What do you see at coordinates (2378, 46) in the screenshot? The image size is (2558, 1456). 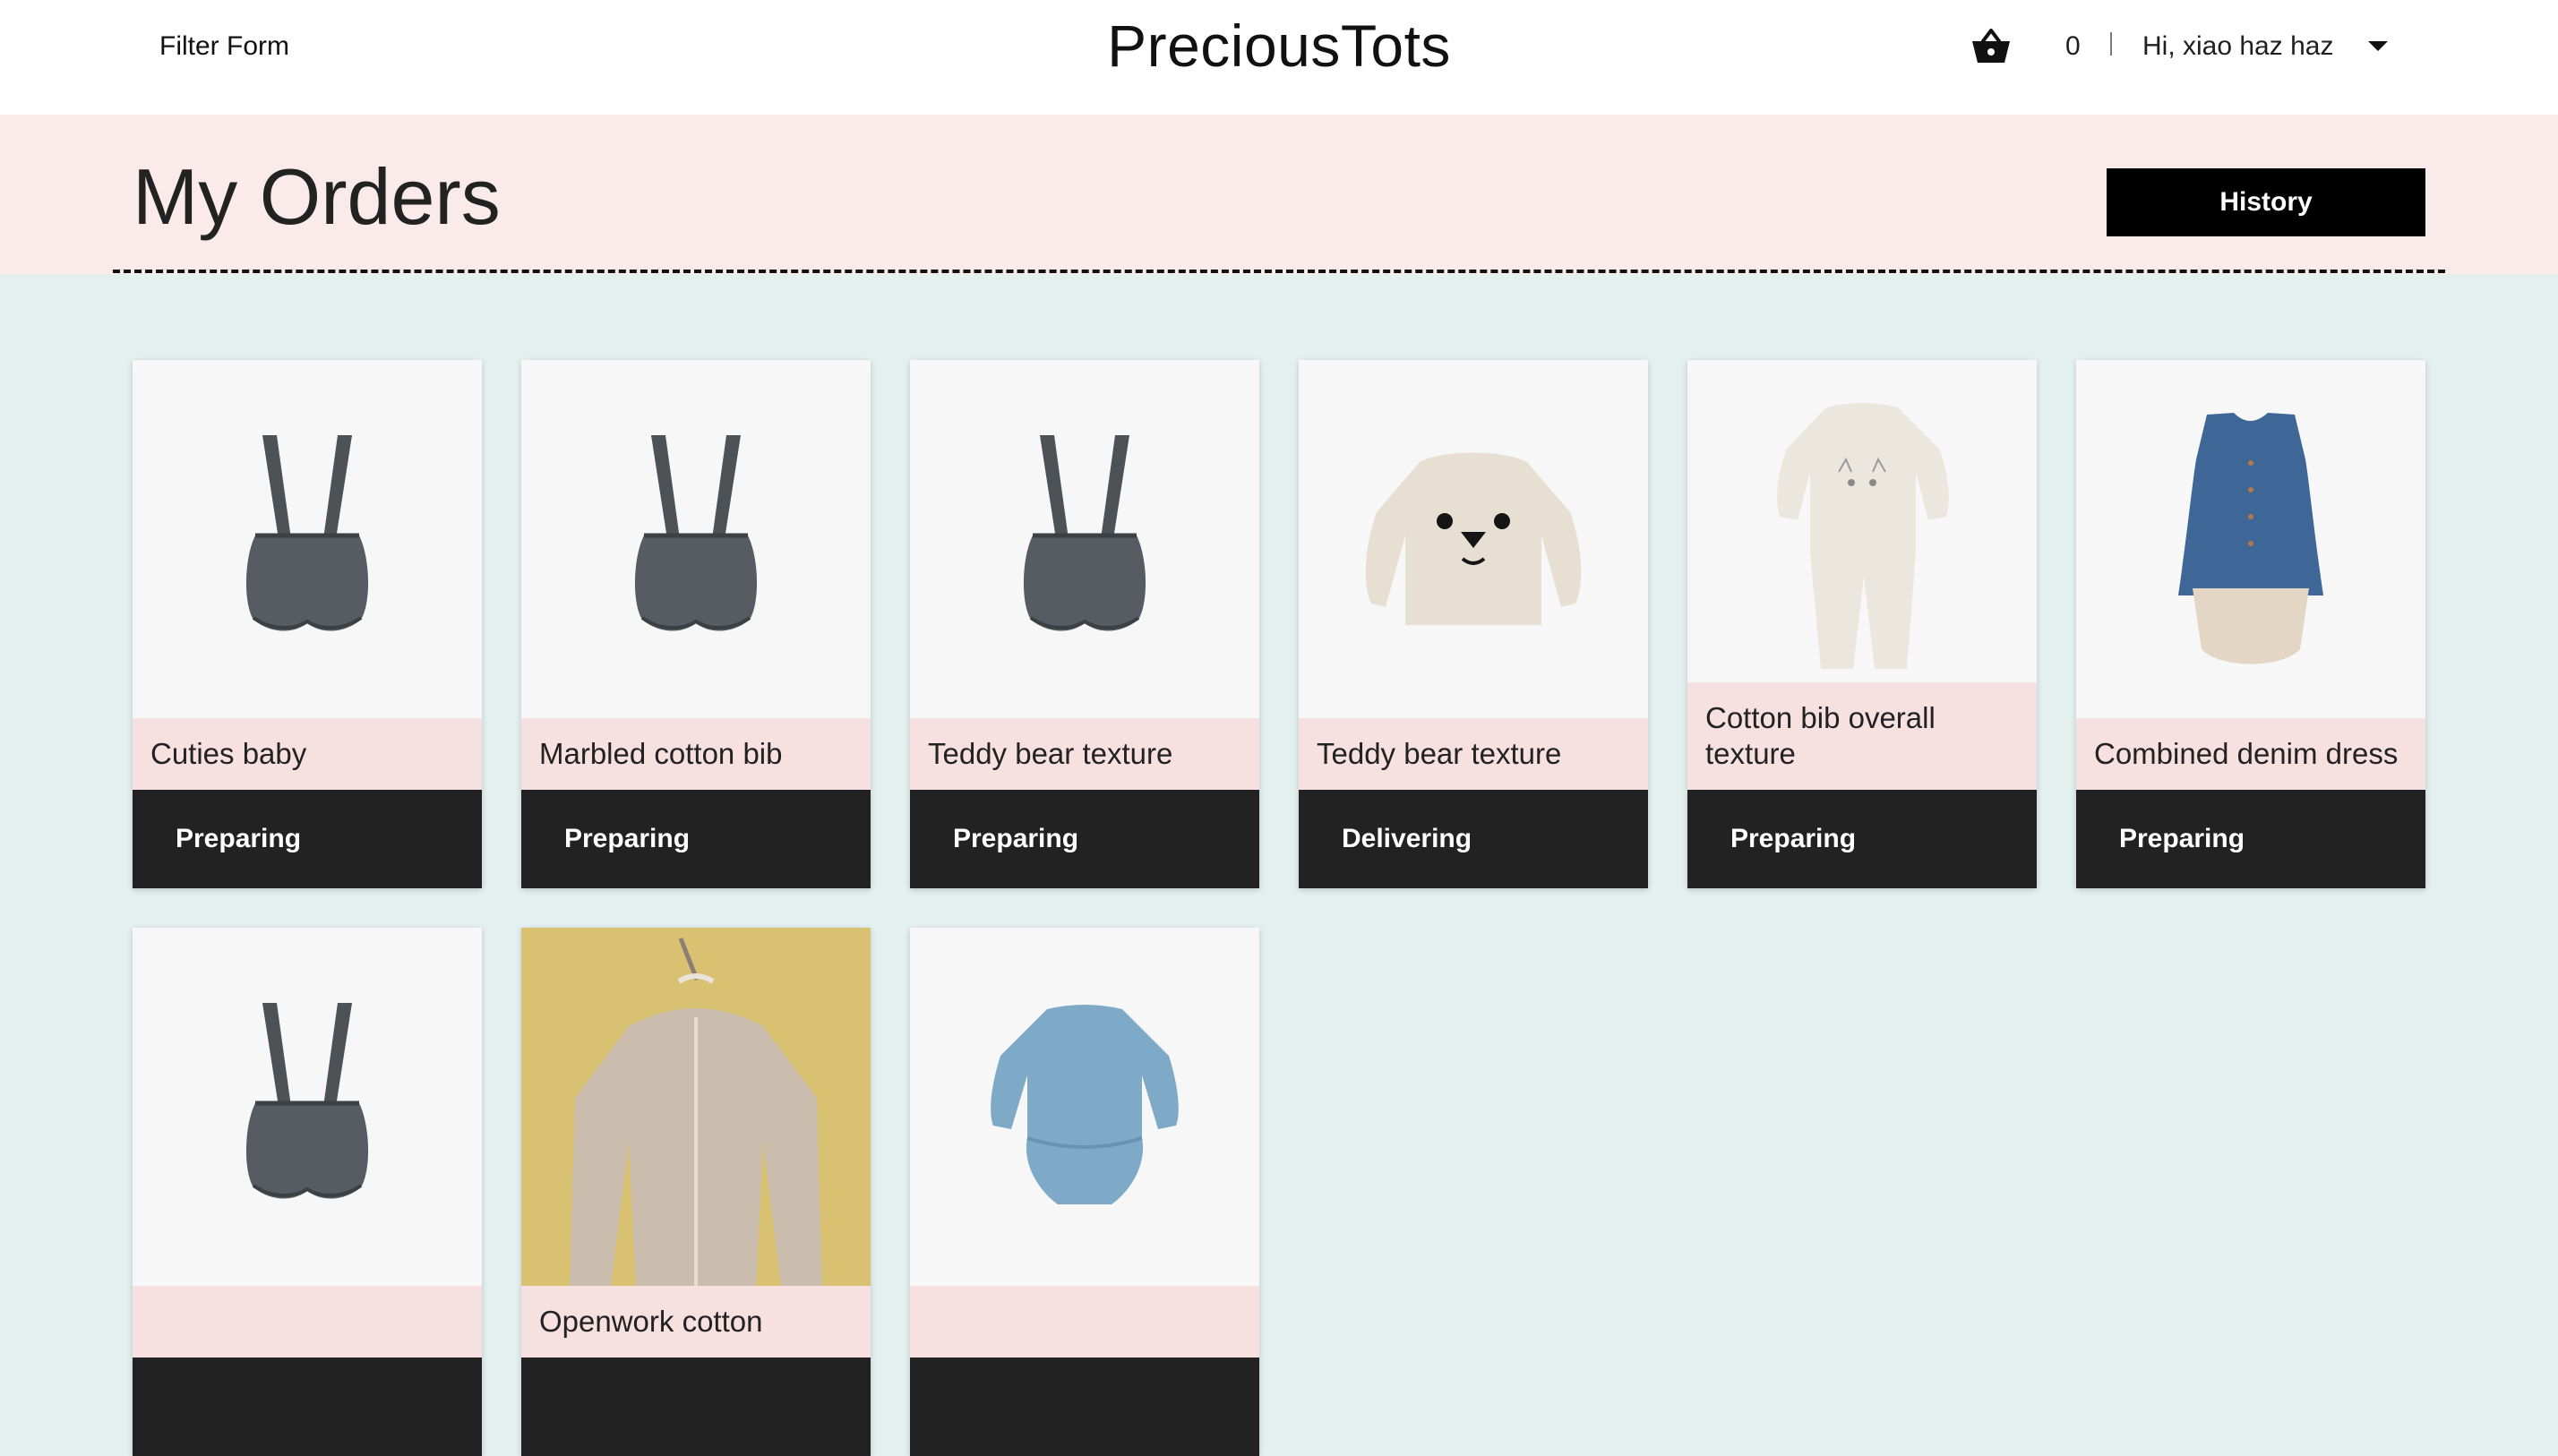 I see `caret-down-icon` at bounding box center [2378, 46].